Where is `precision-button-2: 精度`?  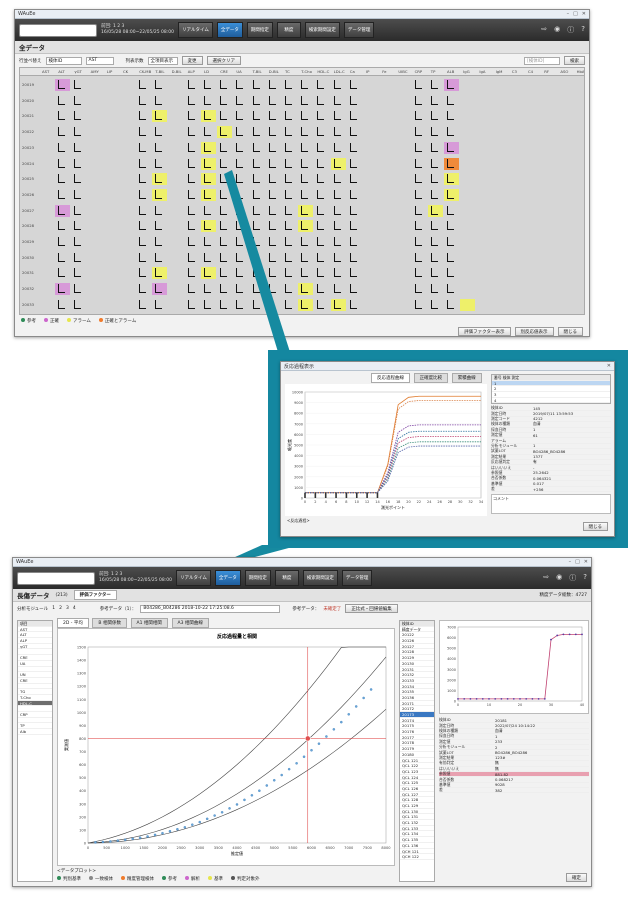 precision-button-2: 精度 is located at coordinates (286, 578).